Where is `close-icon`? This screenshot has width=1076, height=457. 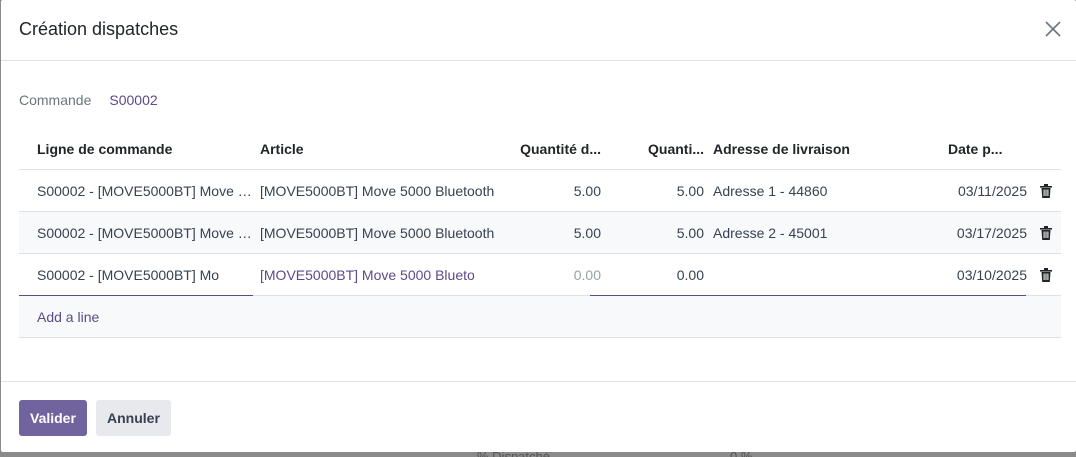 close-icon is located at coordinates (1053, 29).